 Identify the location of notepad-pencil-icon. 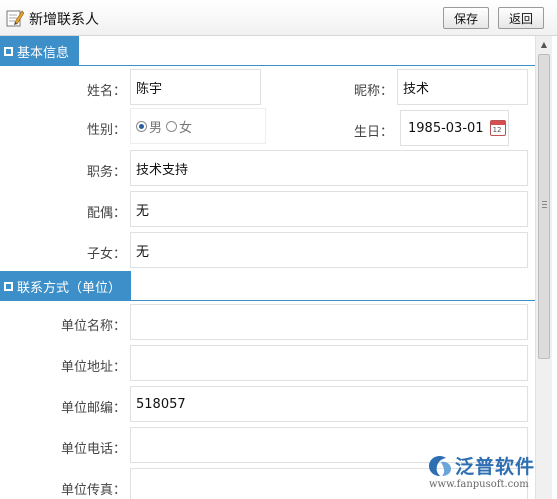
(15, 18).